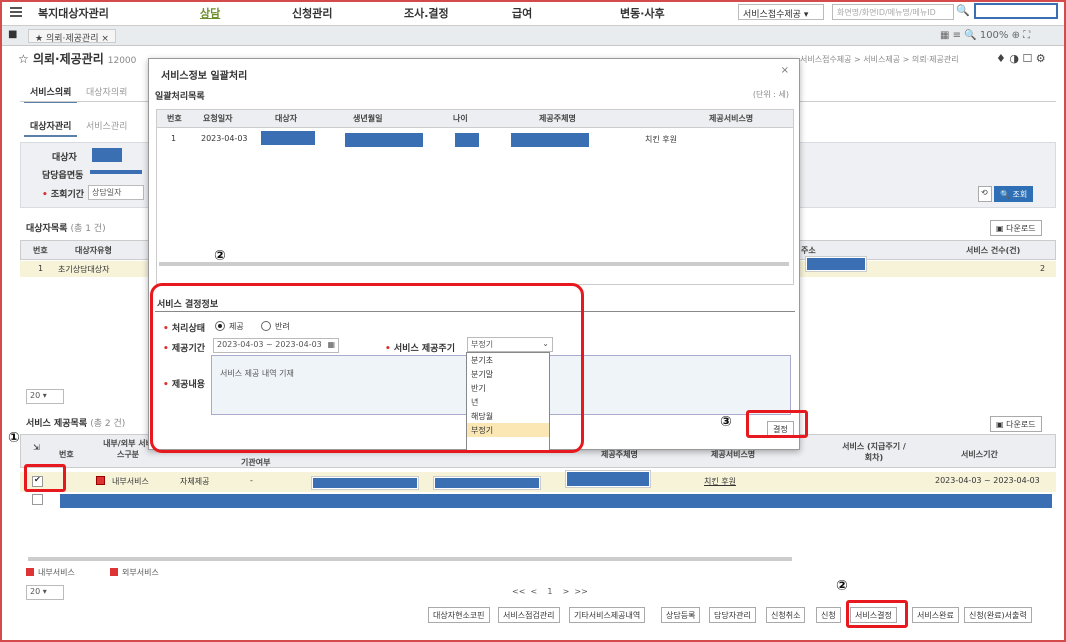 The image size is (1066, 642). Describe the element at coordinates (770, 94) in the screenshot. I see `unit-label: (단위 : 세)` at that location.